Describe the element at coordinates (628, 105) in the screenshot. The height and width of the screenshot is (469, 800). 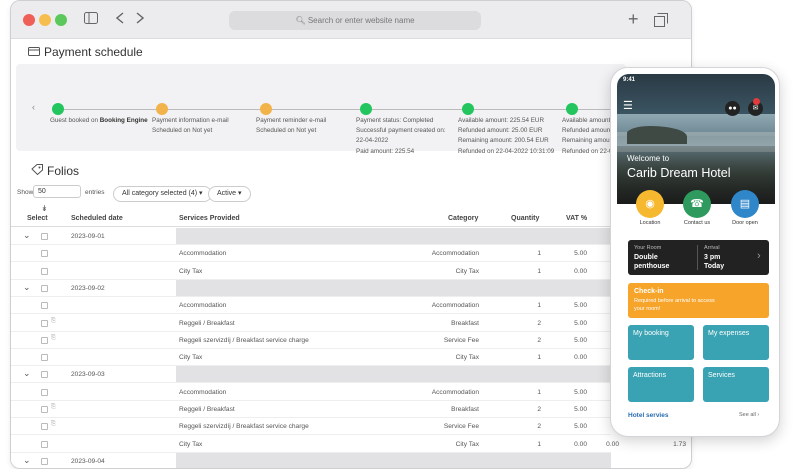
I see `hamburger-menu-icon: ☰` at that location.